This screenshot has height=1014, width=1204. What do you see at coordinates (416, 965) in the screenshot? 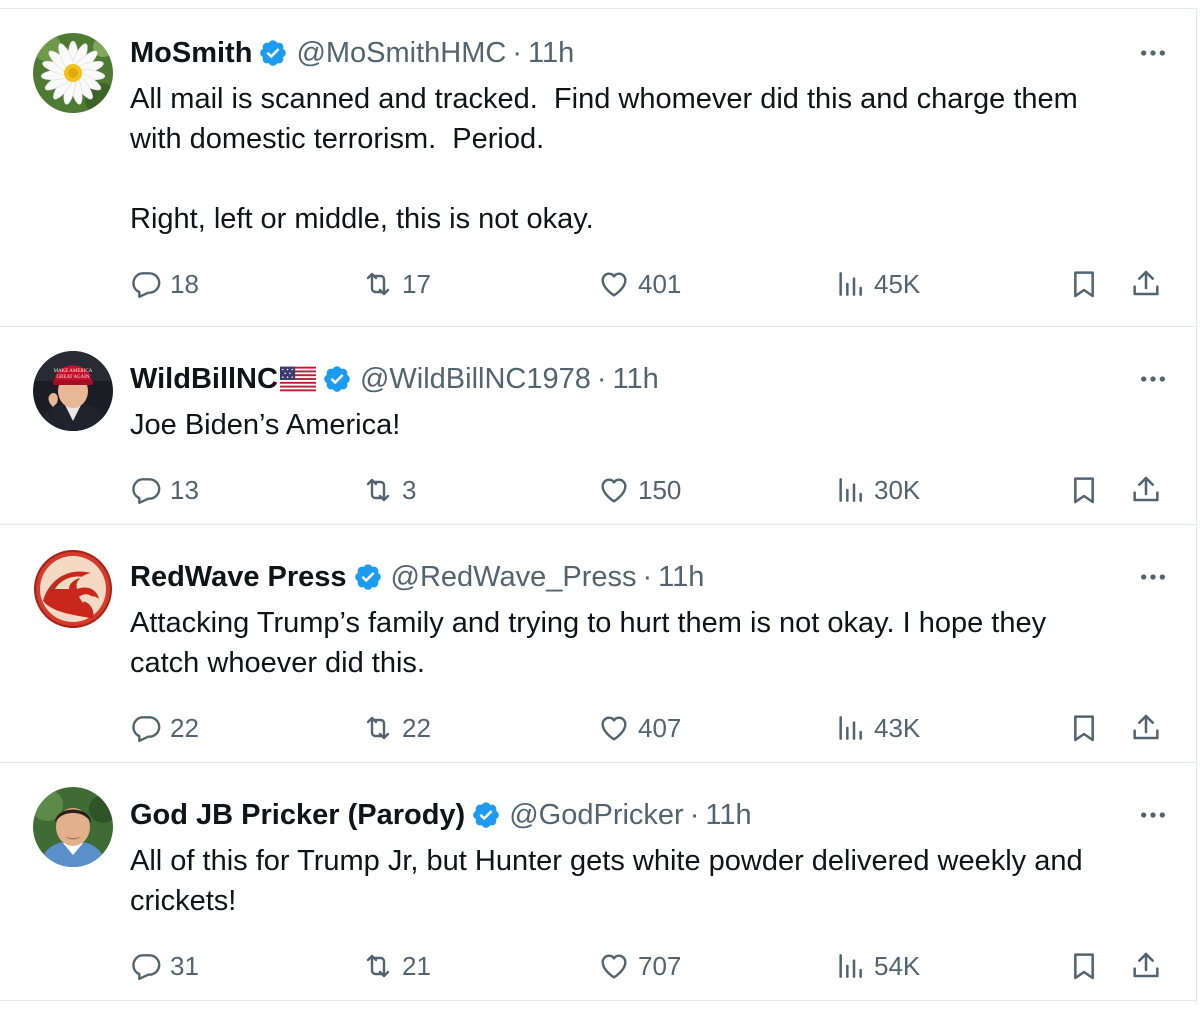
I see `retweet-count: 21` at bounding box center [416, 965].